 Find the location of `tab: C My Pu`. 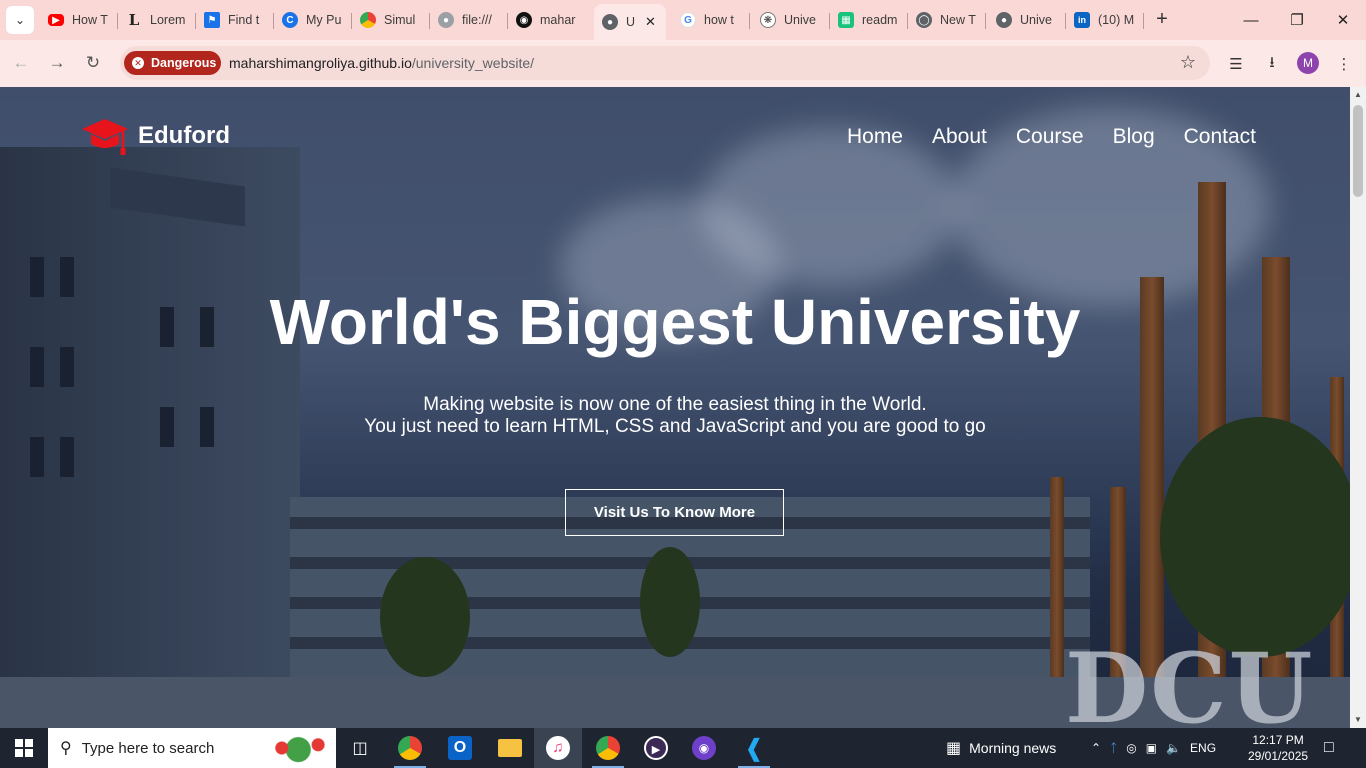

tab: C My Pu is located at coordinates (313, 20).